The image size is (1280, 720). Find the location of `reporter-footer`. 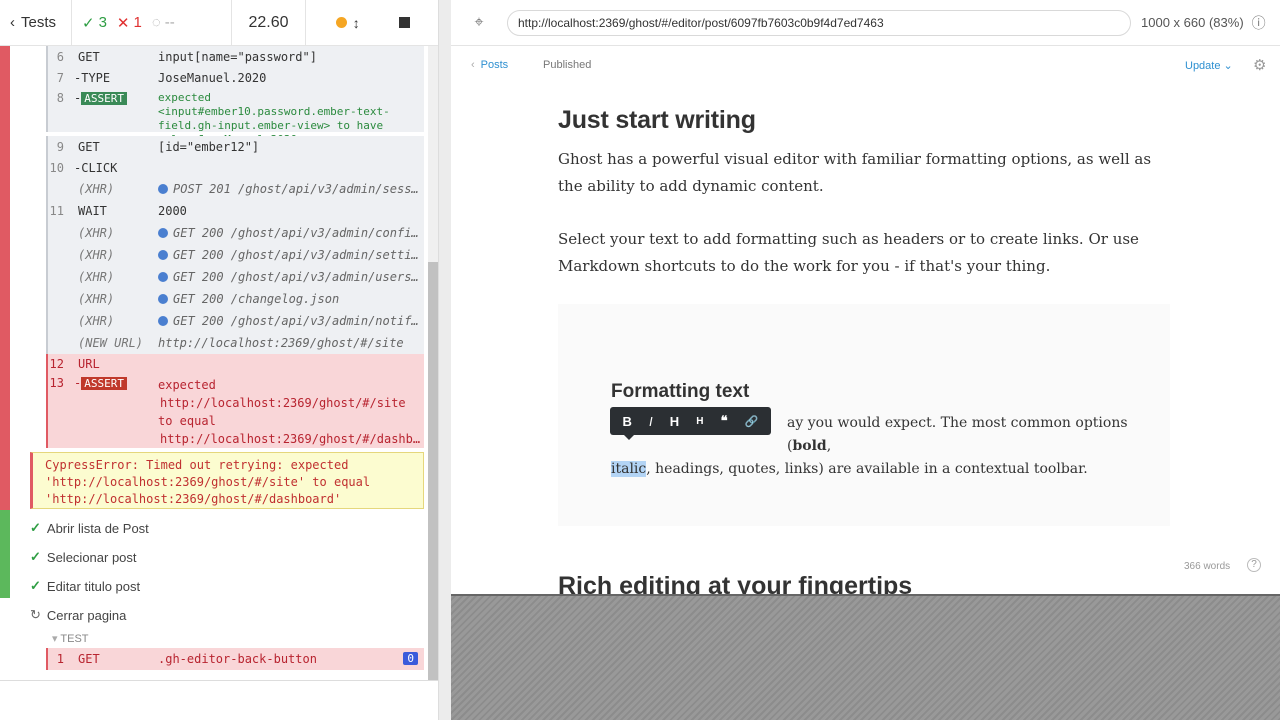

reporter-footer is located at coordinates (219, 700).